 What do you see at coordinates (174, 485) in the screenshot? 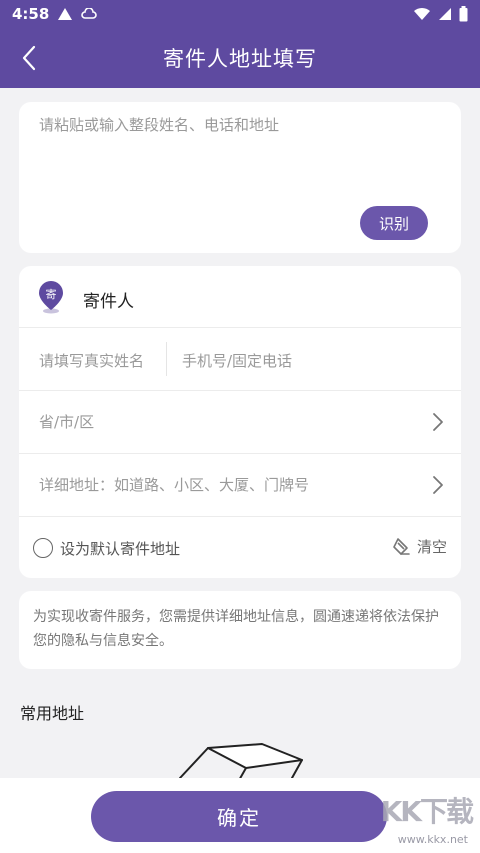
I see `detail-address-placeholder: 详细地址：如道路、小区、大厦、门牌号` at bounding box center [174, 485].